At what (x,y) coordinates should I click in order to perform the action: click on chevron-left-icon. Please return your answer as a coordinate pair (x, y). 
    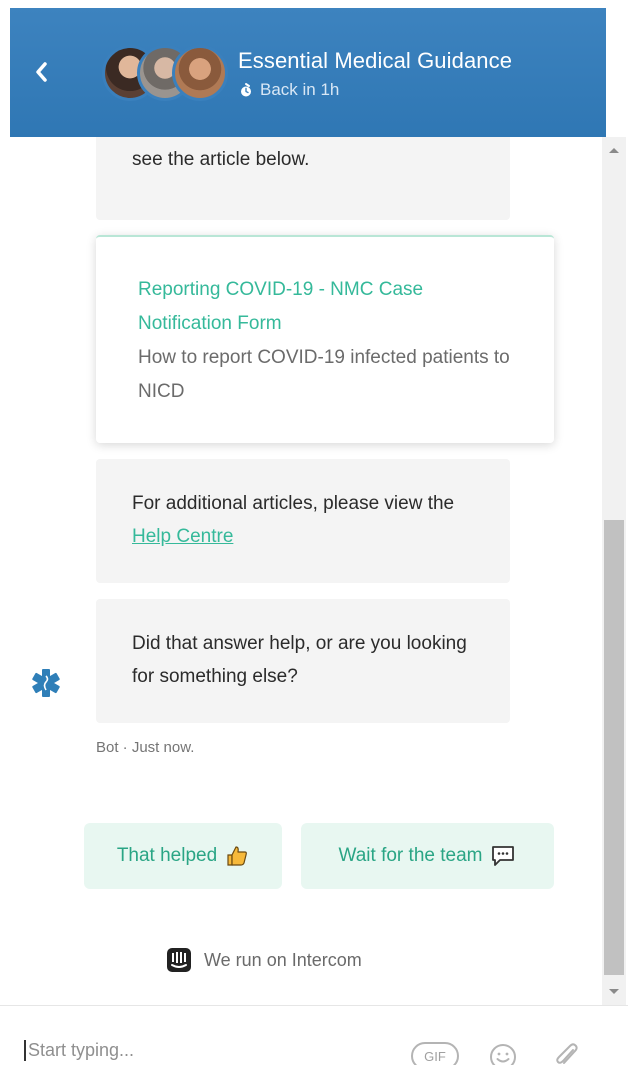
    Looking at the image, I should click on (41, 72).